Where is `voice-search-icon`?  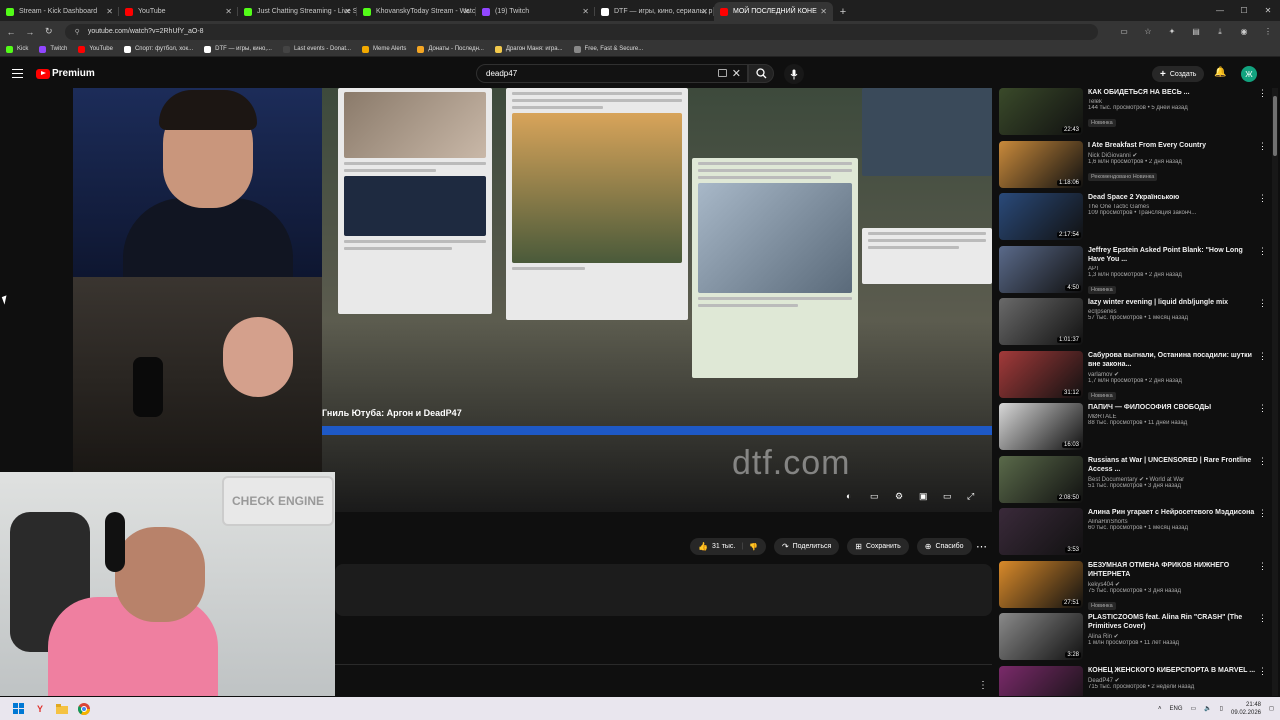
voice-search-icon is located at coordinates (794, 74).